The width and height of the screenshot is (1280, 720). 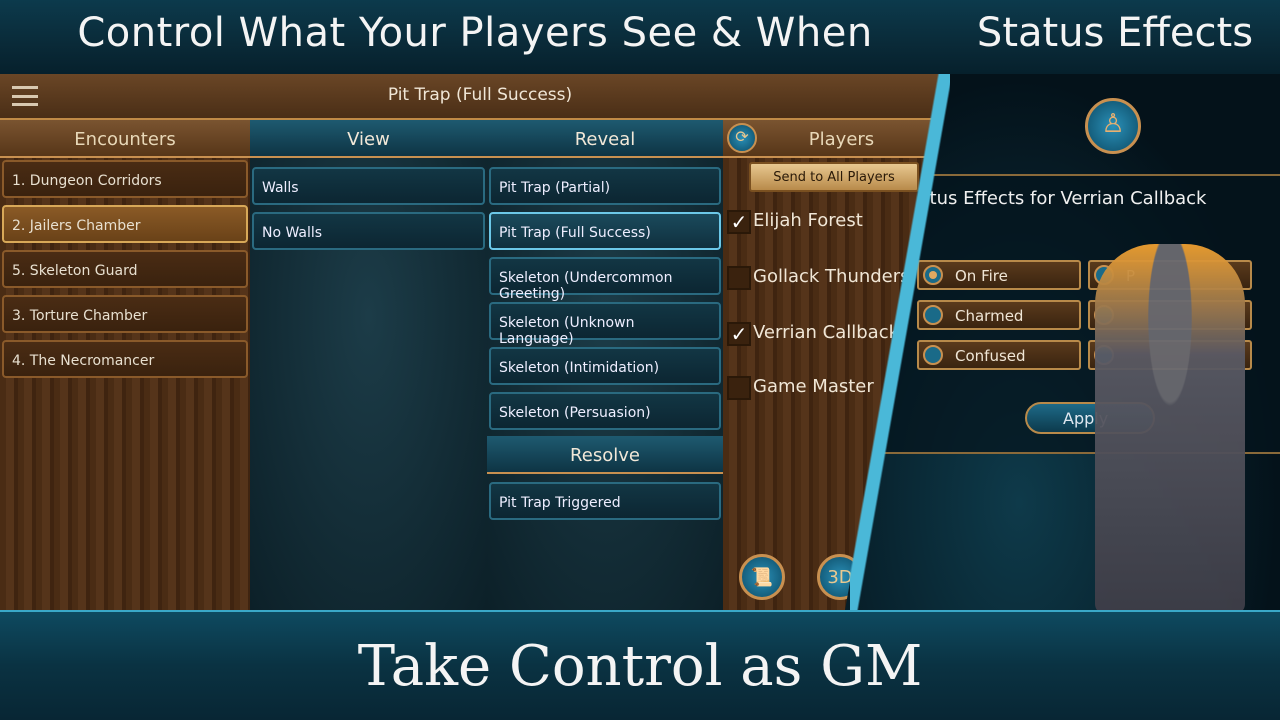 What do you see at coordinates (900, 342) in the screenshot?
I see `diagonal-divider` at bounding box center [900, 342].